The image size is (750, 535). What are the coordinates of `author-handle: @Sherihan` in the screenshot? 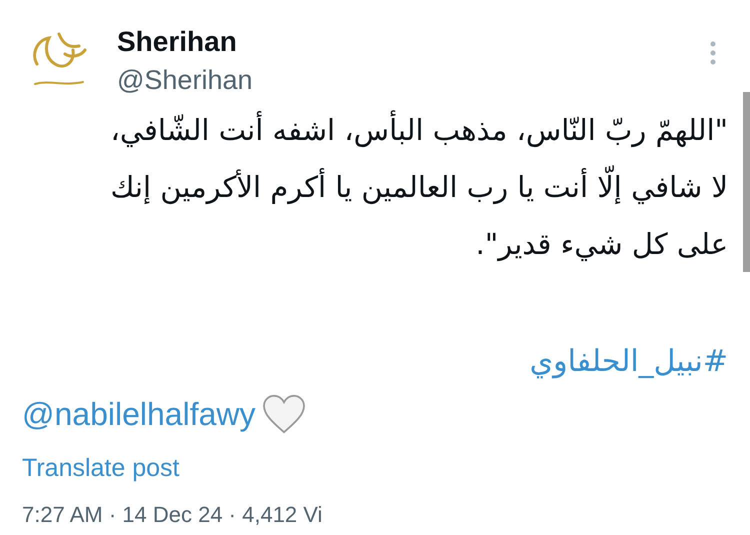 It's located at (184, 80).